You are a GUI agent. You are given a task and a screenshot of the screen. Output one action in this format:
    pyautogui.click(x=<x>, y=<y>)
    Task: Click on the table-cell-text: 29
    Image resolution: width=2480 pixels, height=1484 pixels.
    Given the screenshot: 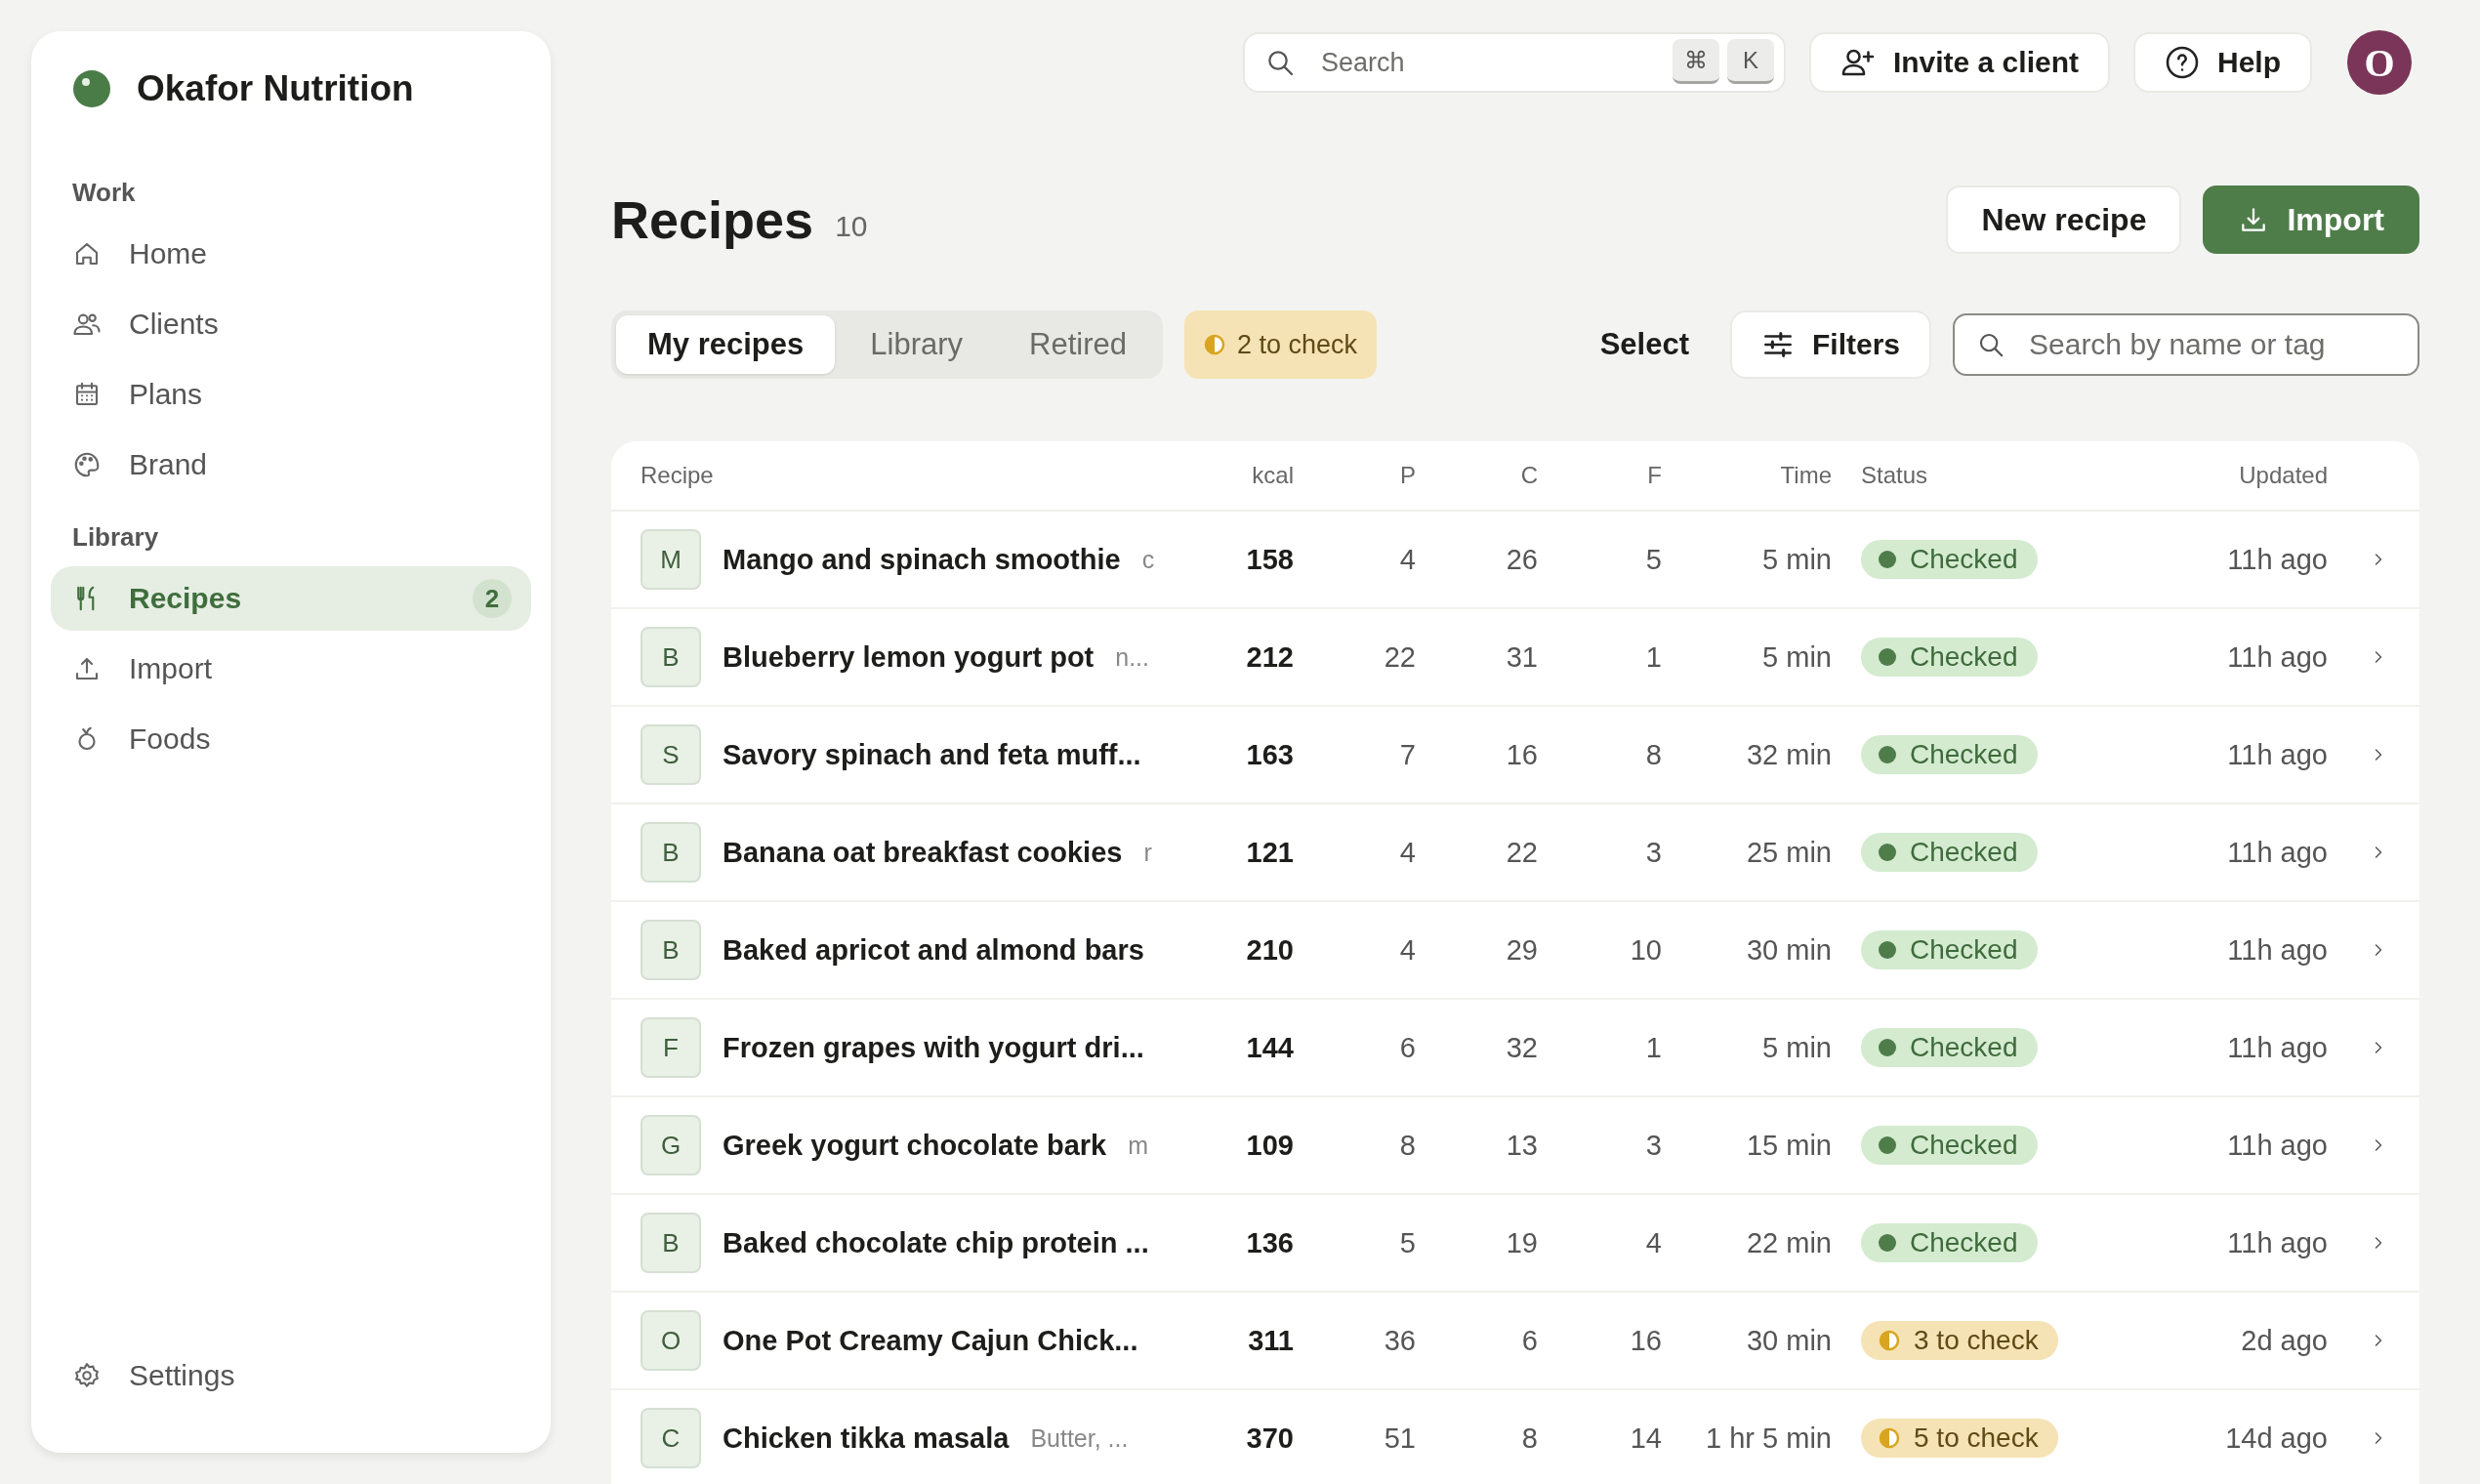 What is the action you would take?
    pyautogui.click(x=1522, y=950)
    